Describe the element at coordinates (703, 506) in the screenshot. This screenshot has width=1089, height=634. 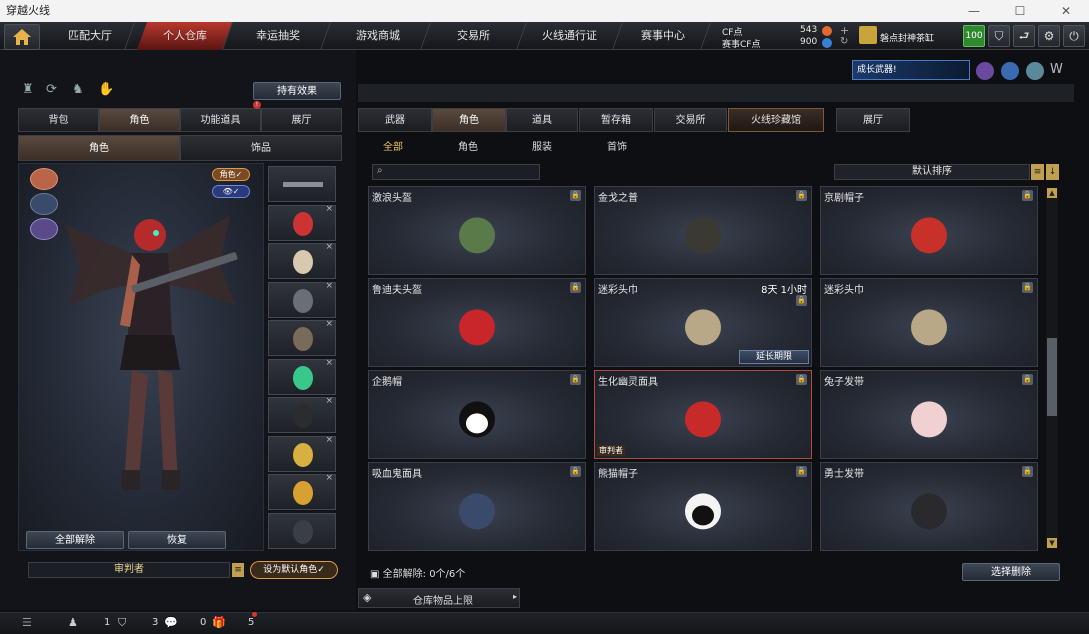
I see `item-card: 熊猫帽子 🔒` at that location.